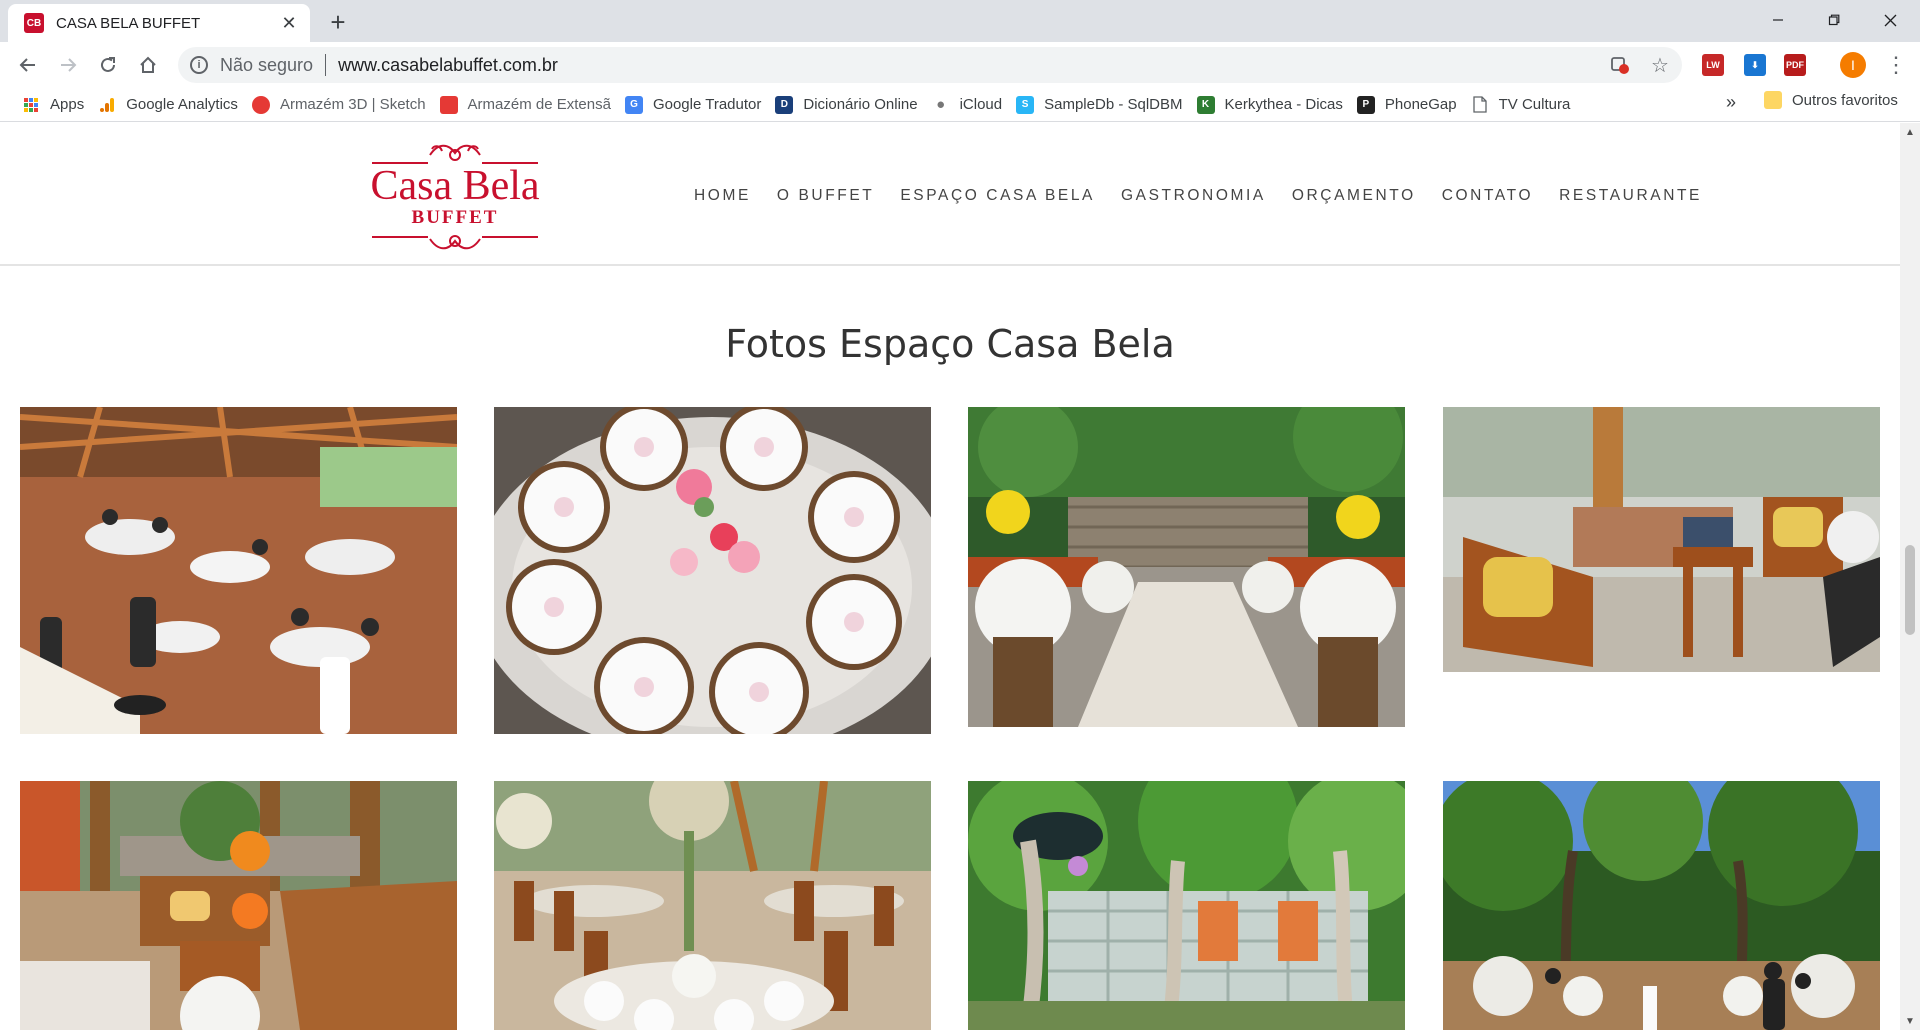 The image size is (1920, 1030). Describe the element at coordinates (1910, 590) in the screenshot. I see `scrollbar-thumb` at that location.